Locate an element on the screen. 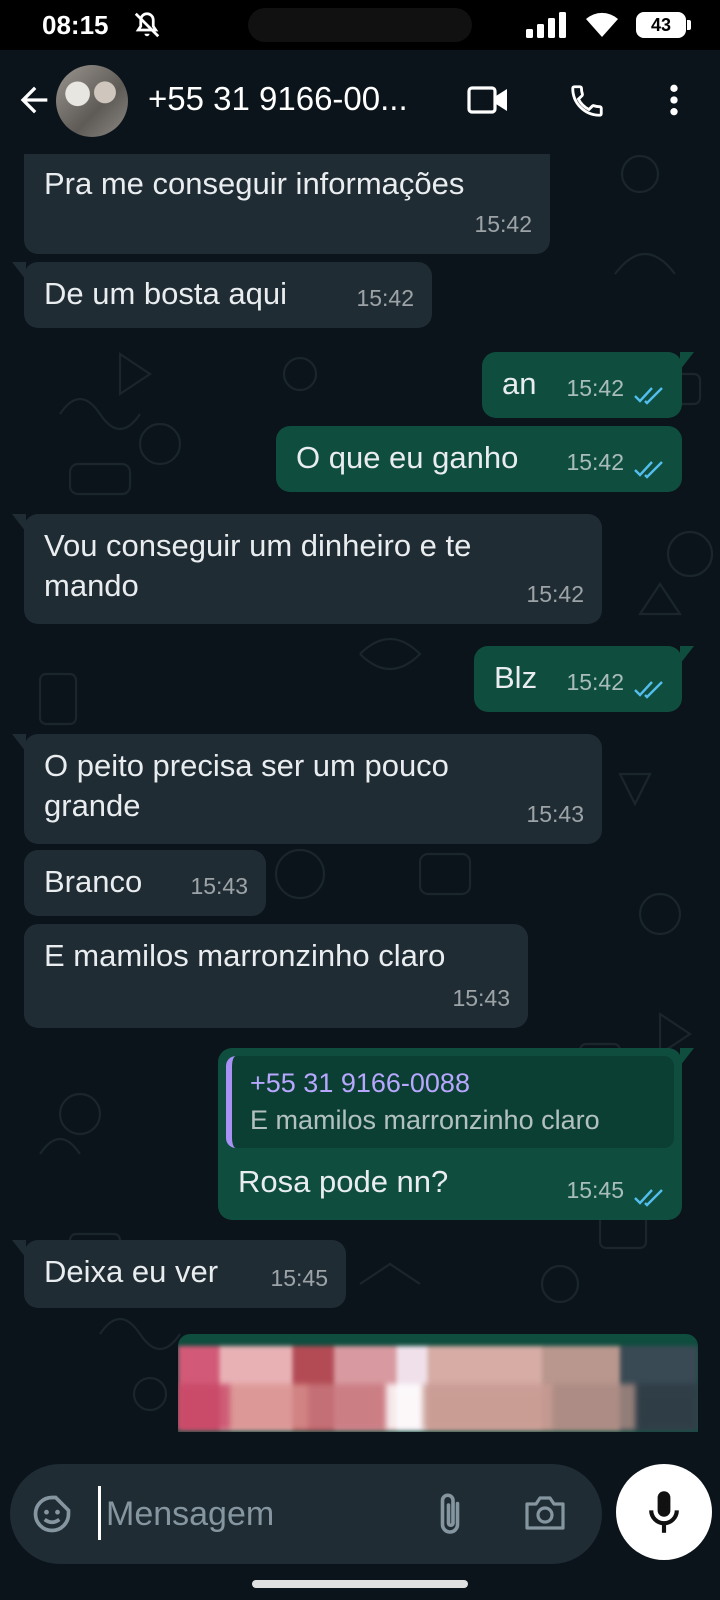  composer-bar is located at coordinates (360, 1516).